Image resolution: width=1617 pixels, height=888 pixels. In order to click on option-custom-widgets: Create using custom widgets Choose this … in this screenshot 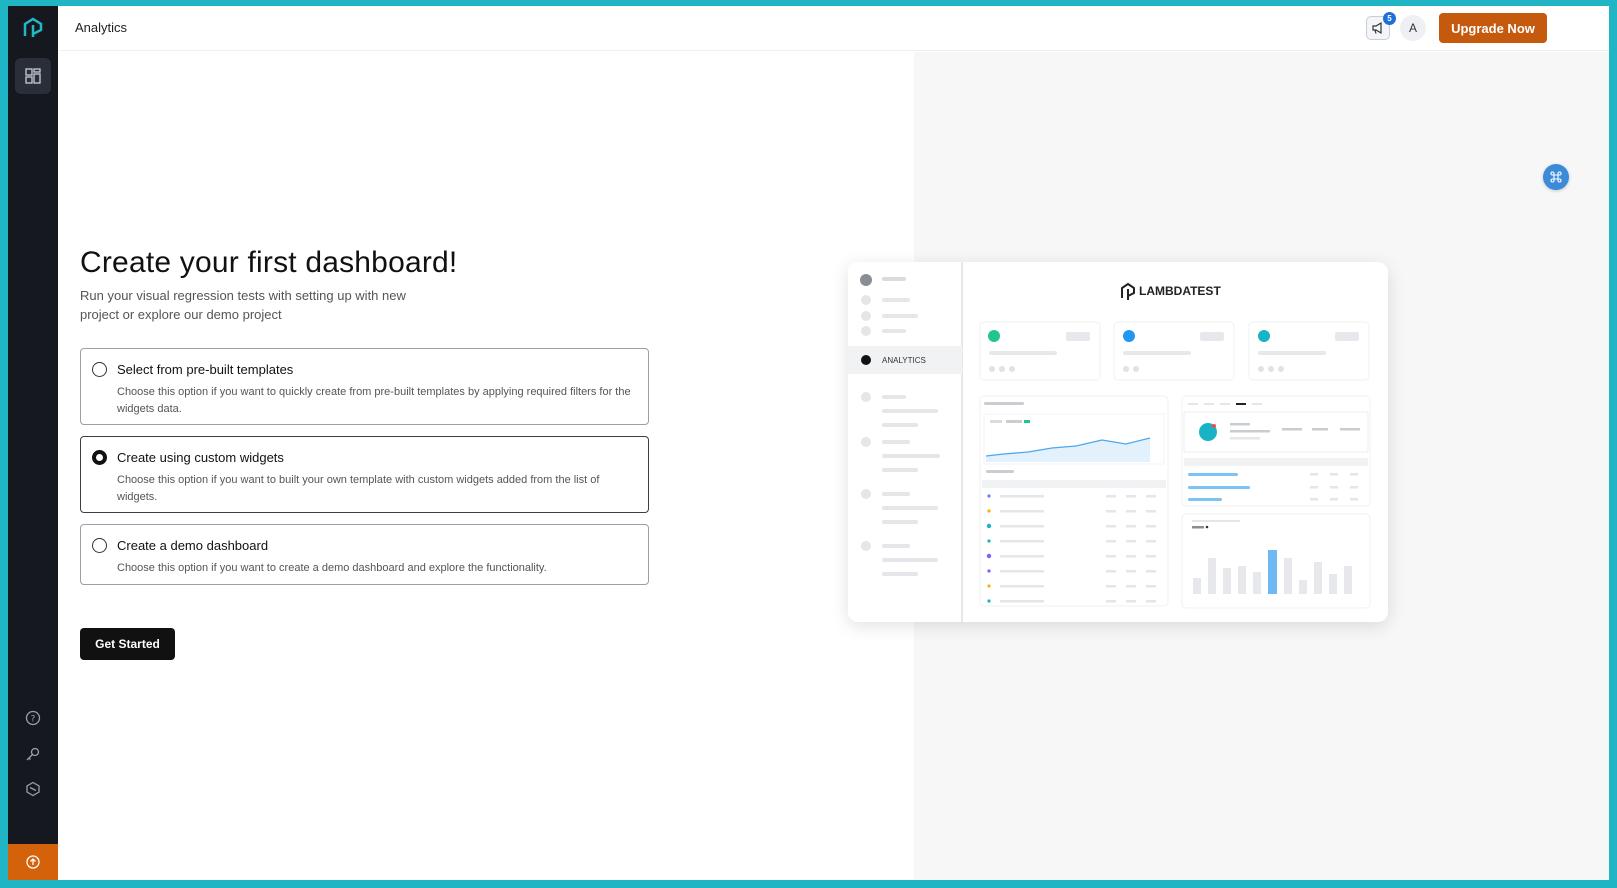, I will do `click(364, 474)`.